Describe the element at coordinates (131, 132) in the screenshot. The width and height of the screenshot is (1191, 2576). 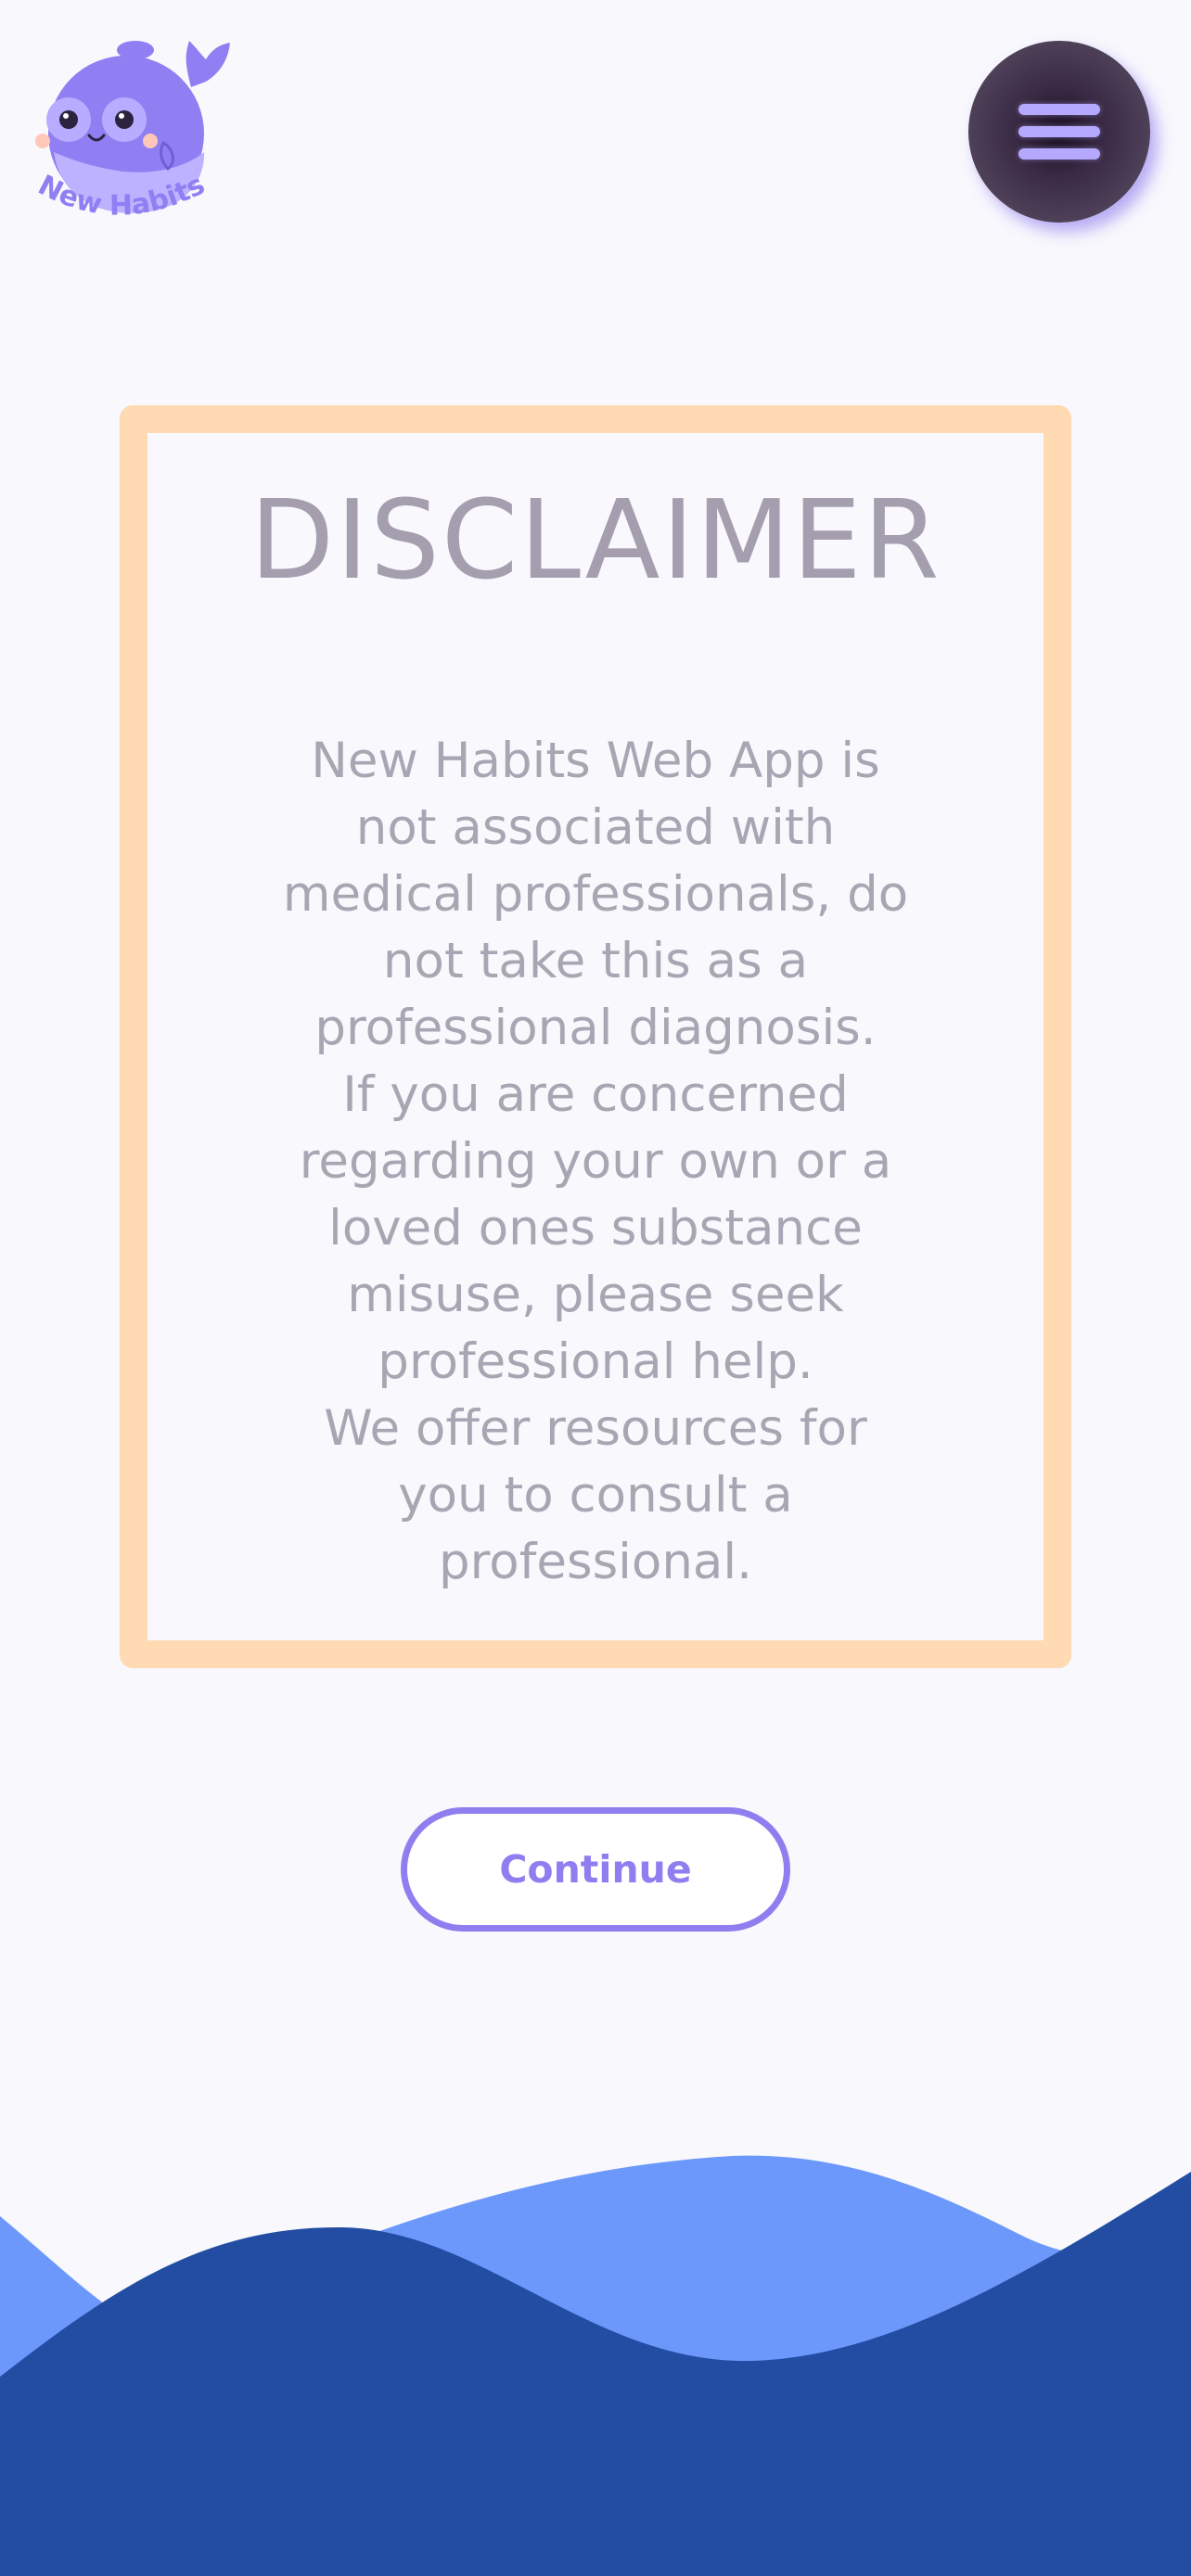
I see `whale-logo-icon: New Habits` at that location.